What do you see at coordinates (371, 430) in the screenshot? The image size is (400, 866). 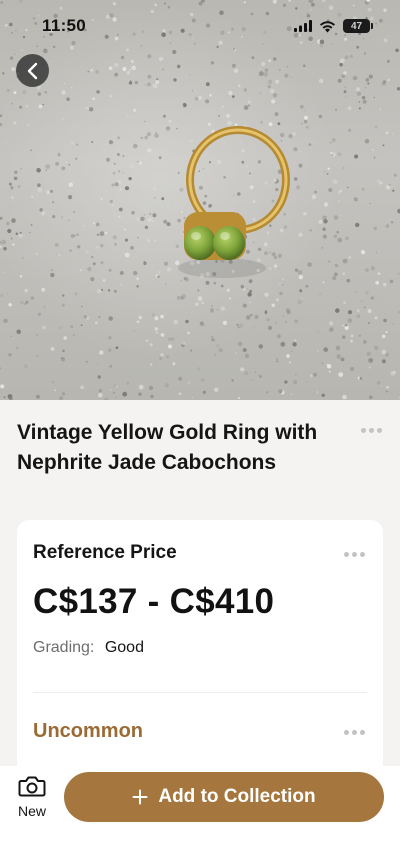 I see `title-more-button` at bounding box center [371, 430].